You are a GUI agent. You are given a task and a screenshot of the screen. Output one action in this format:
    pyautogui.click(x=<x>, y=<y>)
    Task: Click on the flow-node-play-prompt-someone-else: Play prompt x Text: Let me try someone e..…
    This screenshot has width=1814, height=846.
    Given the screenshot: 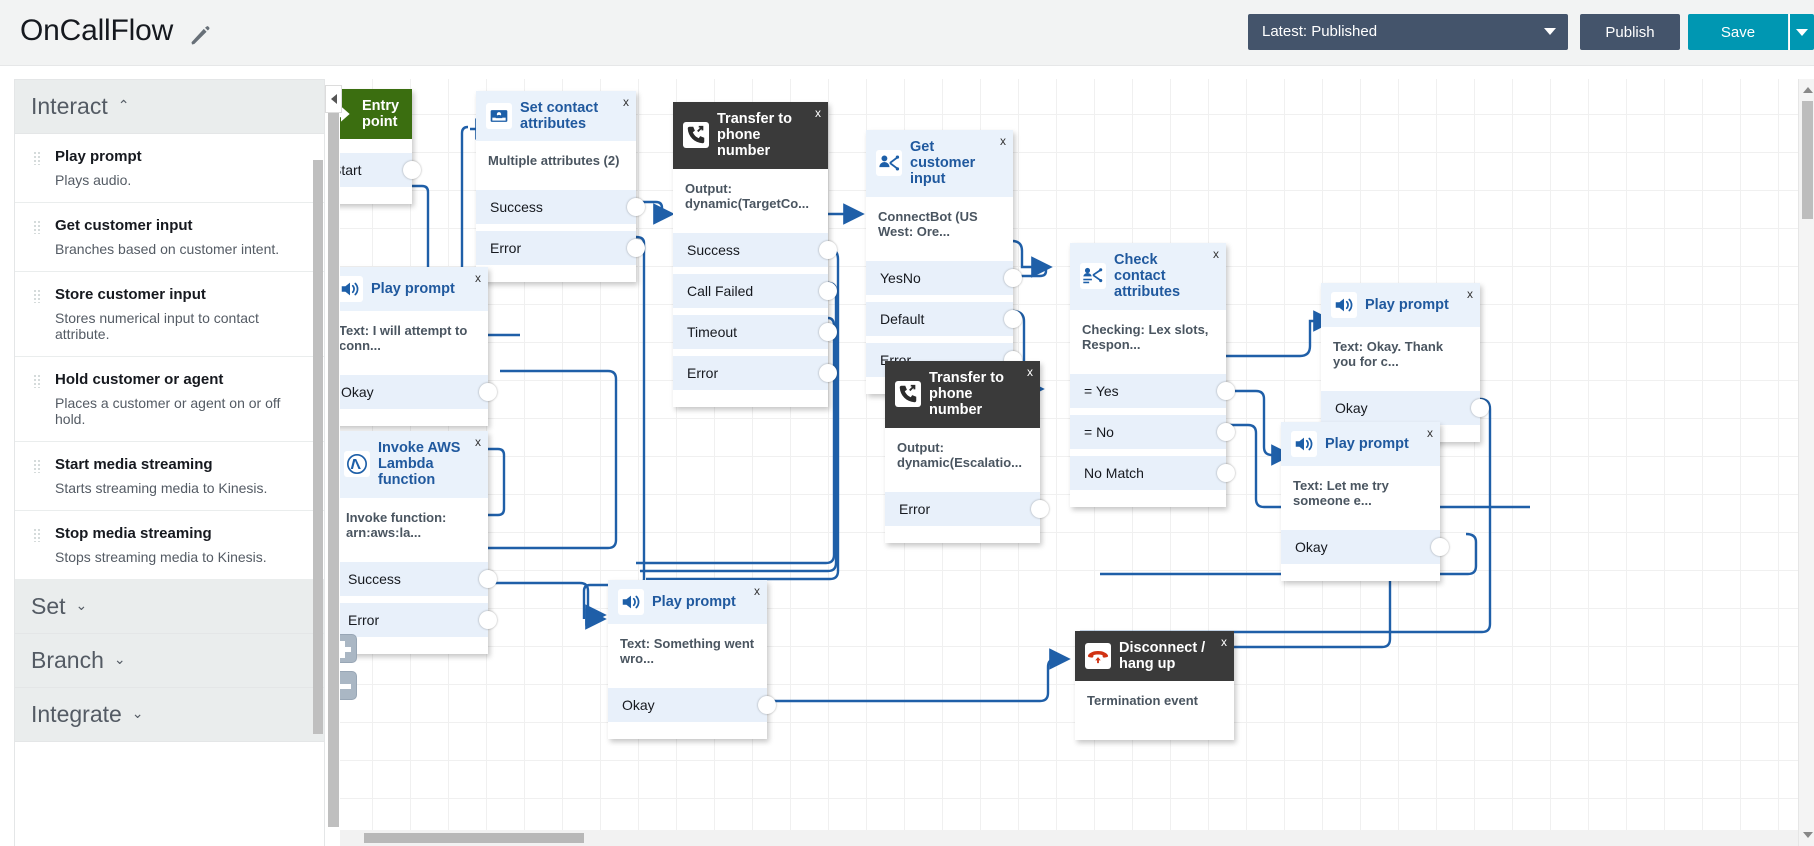 What is the action you would take?
    pyautogui.click(x=1365, y=501)
    